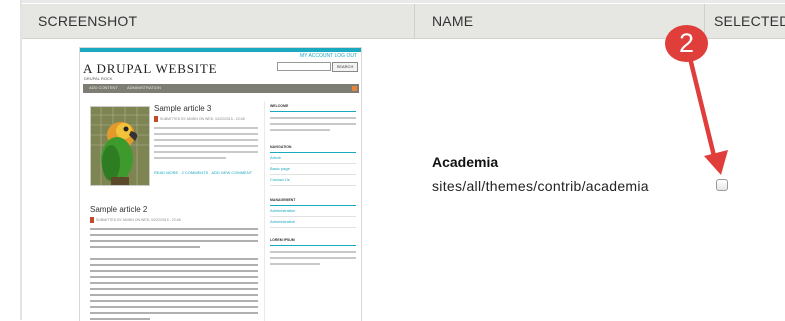 This screenshot has height=321, width=785. Describe the element at coordinates (280, 168) in the screenshot. I see `sidebar-link: Basic page` at that location.